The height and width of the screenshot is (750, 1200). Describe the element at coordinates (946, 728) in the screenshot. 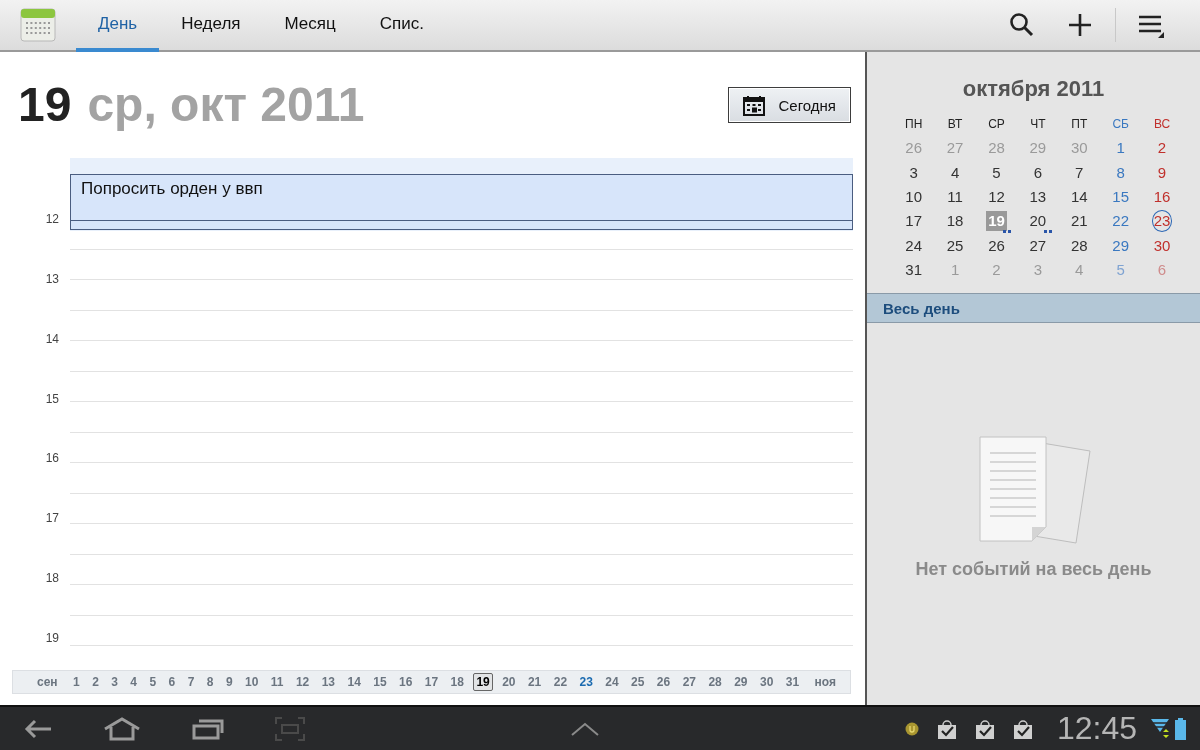

I see `shopping-bag-check-icon` at that location.